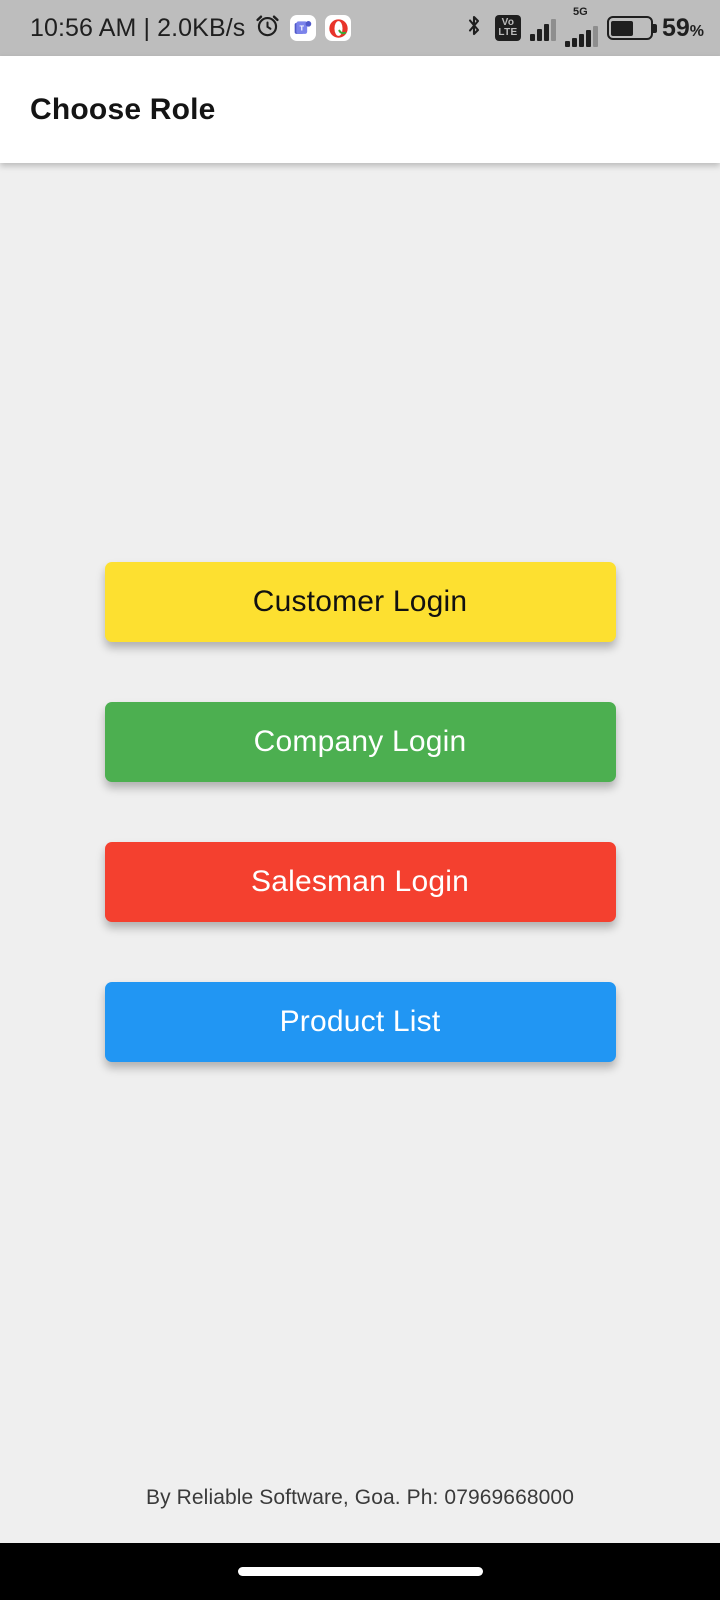 The height and width of the screenshot is (1600, 720). Describe the element at coordinates (338, 28) in the screenshot. I see `opera-notification-icon` at that location.